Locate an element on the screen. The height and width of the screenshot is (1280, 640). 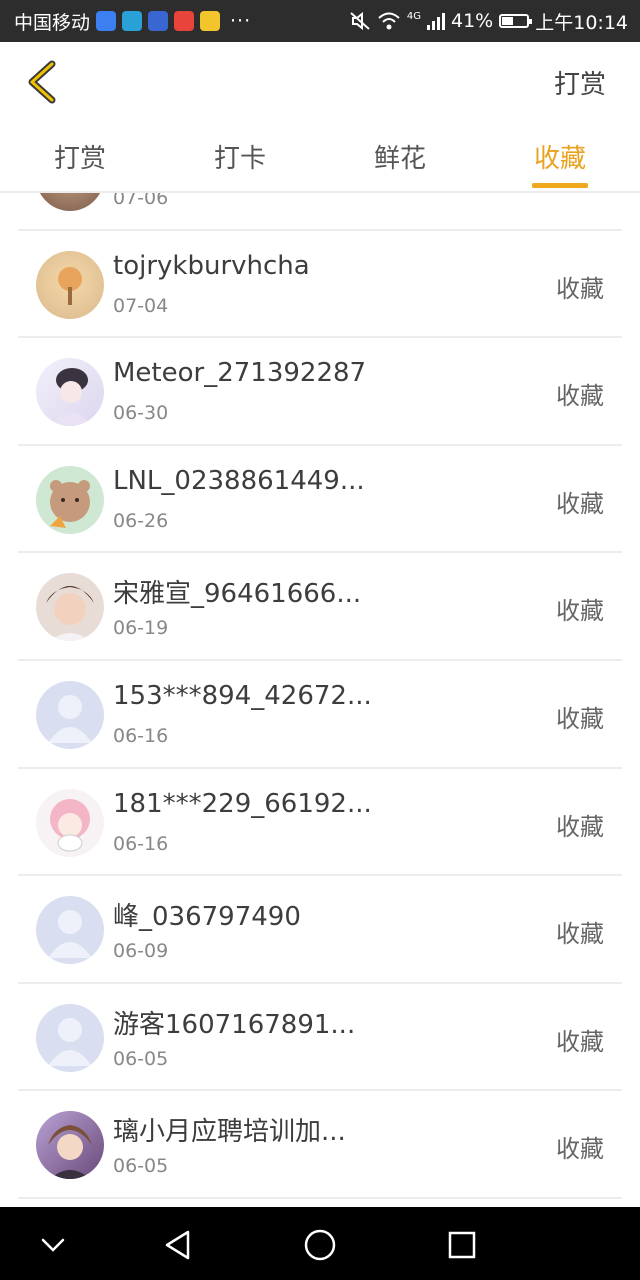
list-item: 璃小月应聘培训加... 06-05 收藏 is located at coordinates (320, 1145).